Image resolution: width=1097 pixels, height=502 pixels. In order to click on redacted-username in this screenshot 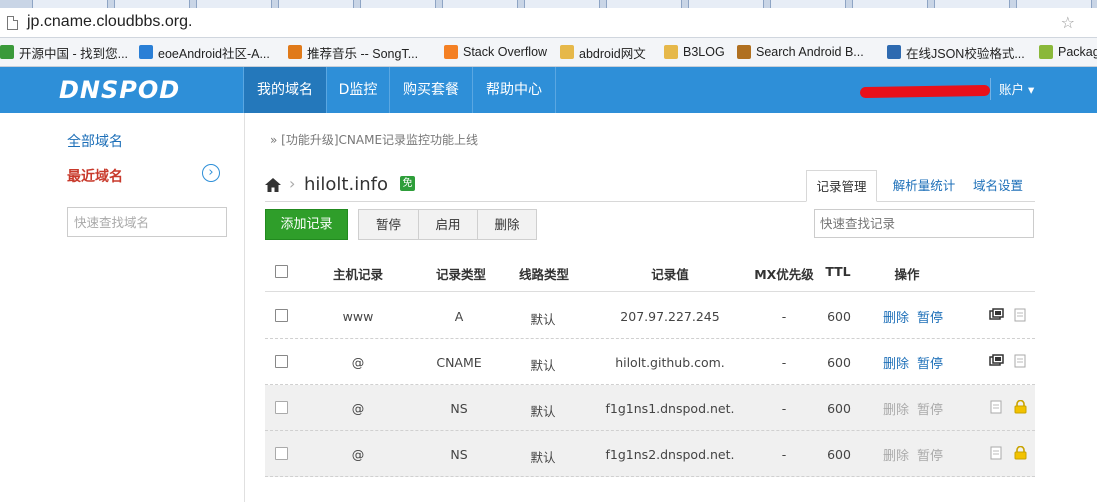, I will do `click(925, 91)`.